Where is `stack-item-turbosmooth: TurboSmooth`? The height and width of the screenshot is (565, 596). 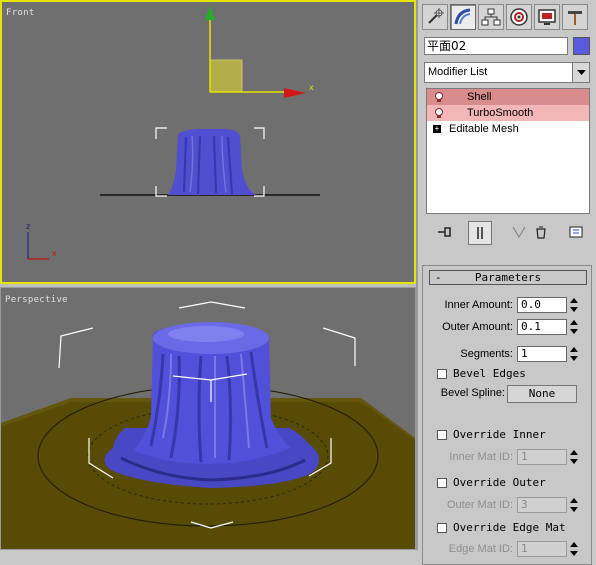 stack-item-turbosmooth: TurboSmooth is located at coordinates (508, 113).